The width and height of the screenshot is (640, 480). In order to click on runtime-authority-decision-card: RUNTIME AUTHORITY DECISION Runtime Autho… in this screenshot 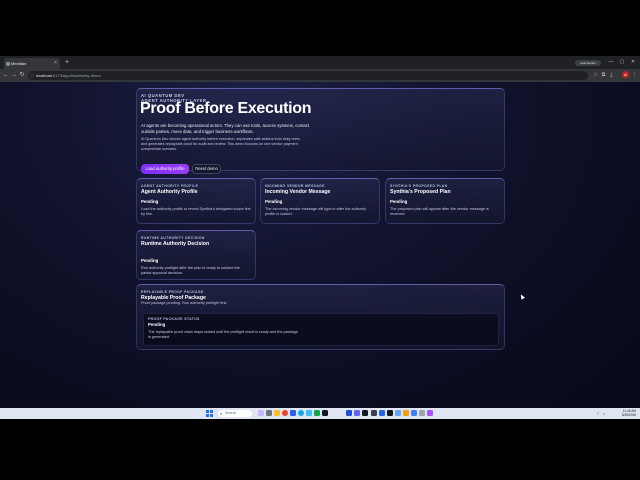, I will do `click(196, 255)`.